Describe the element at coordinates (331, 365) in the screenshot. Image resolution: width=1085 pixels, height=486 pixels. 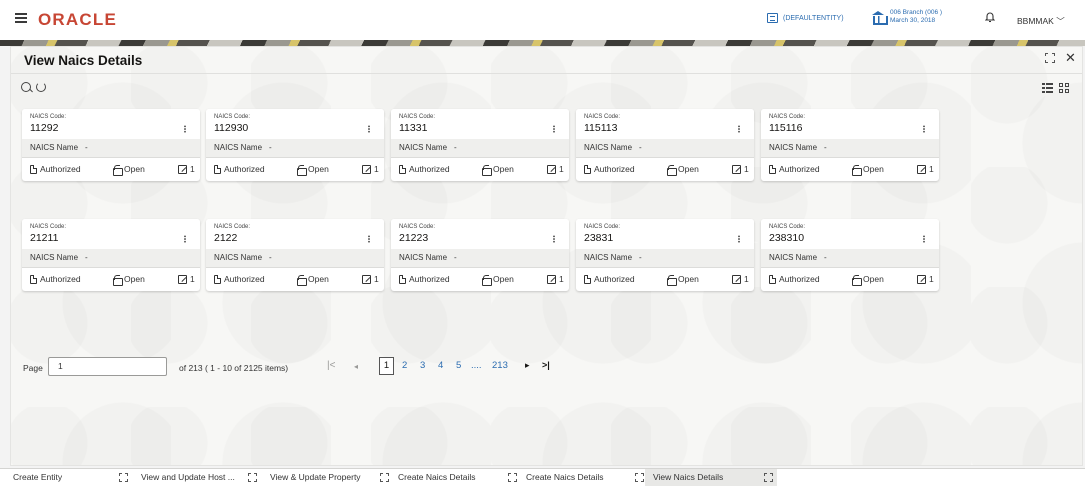
I see `first-page-button: |<` at that location.